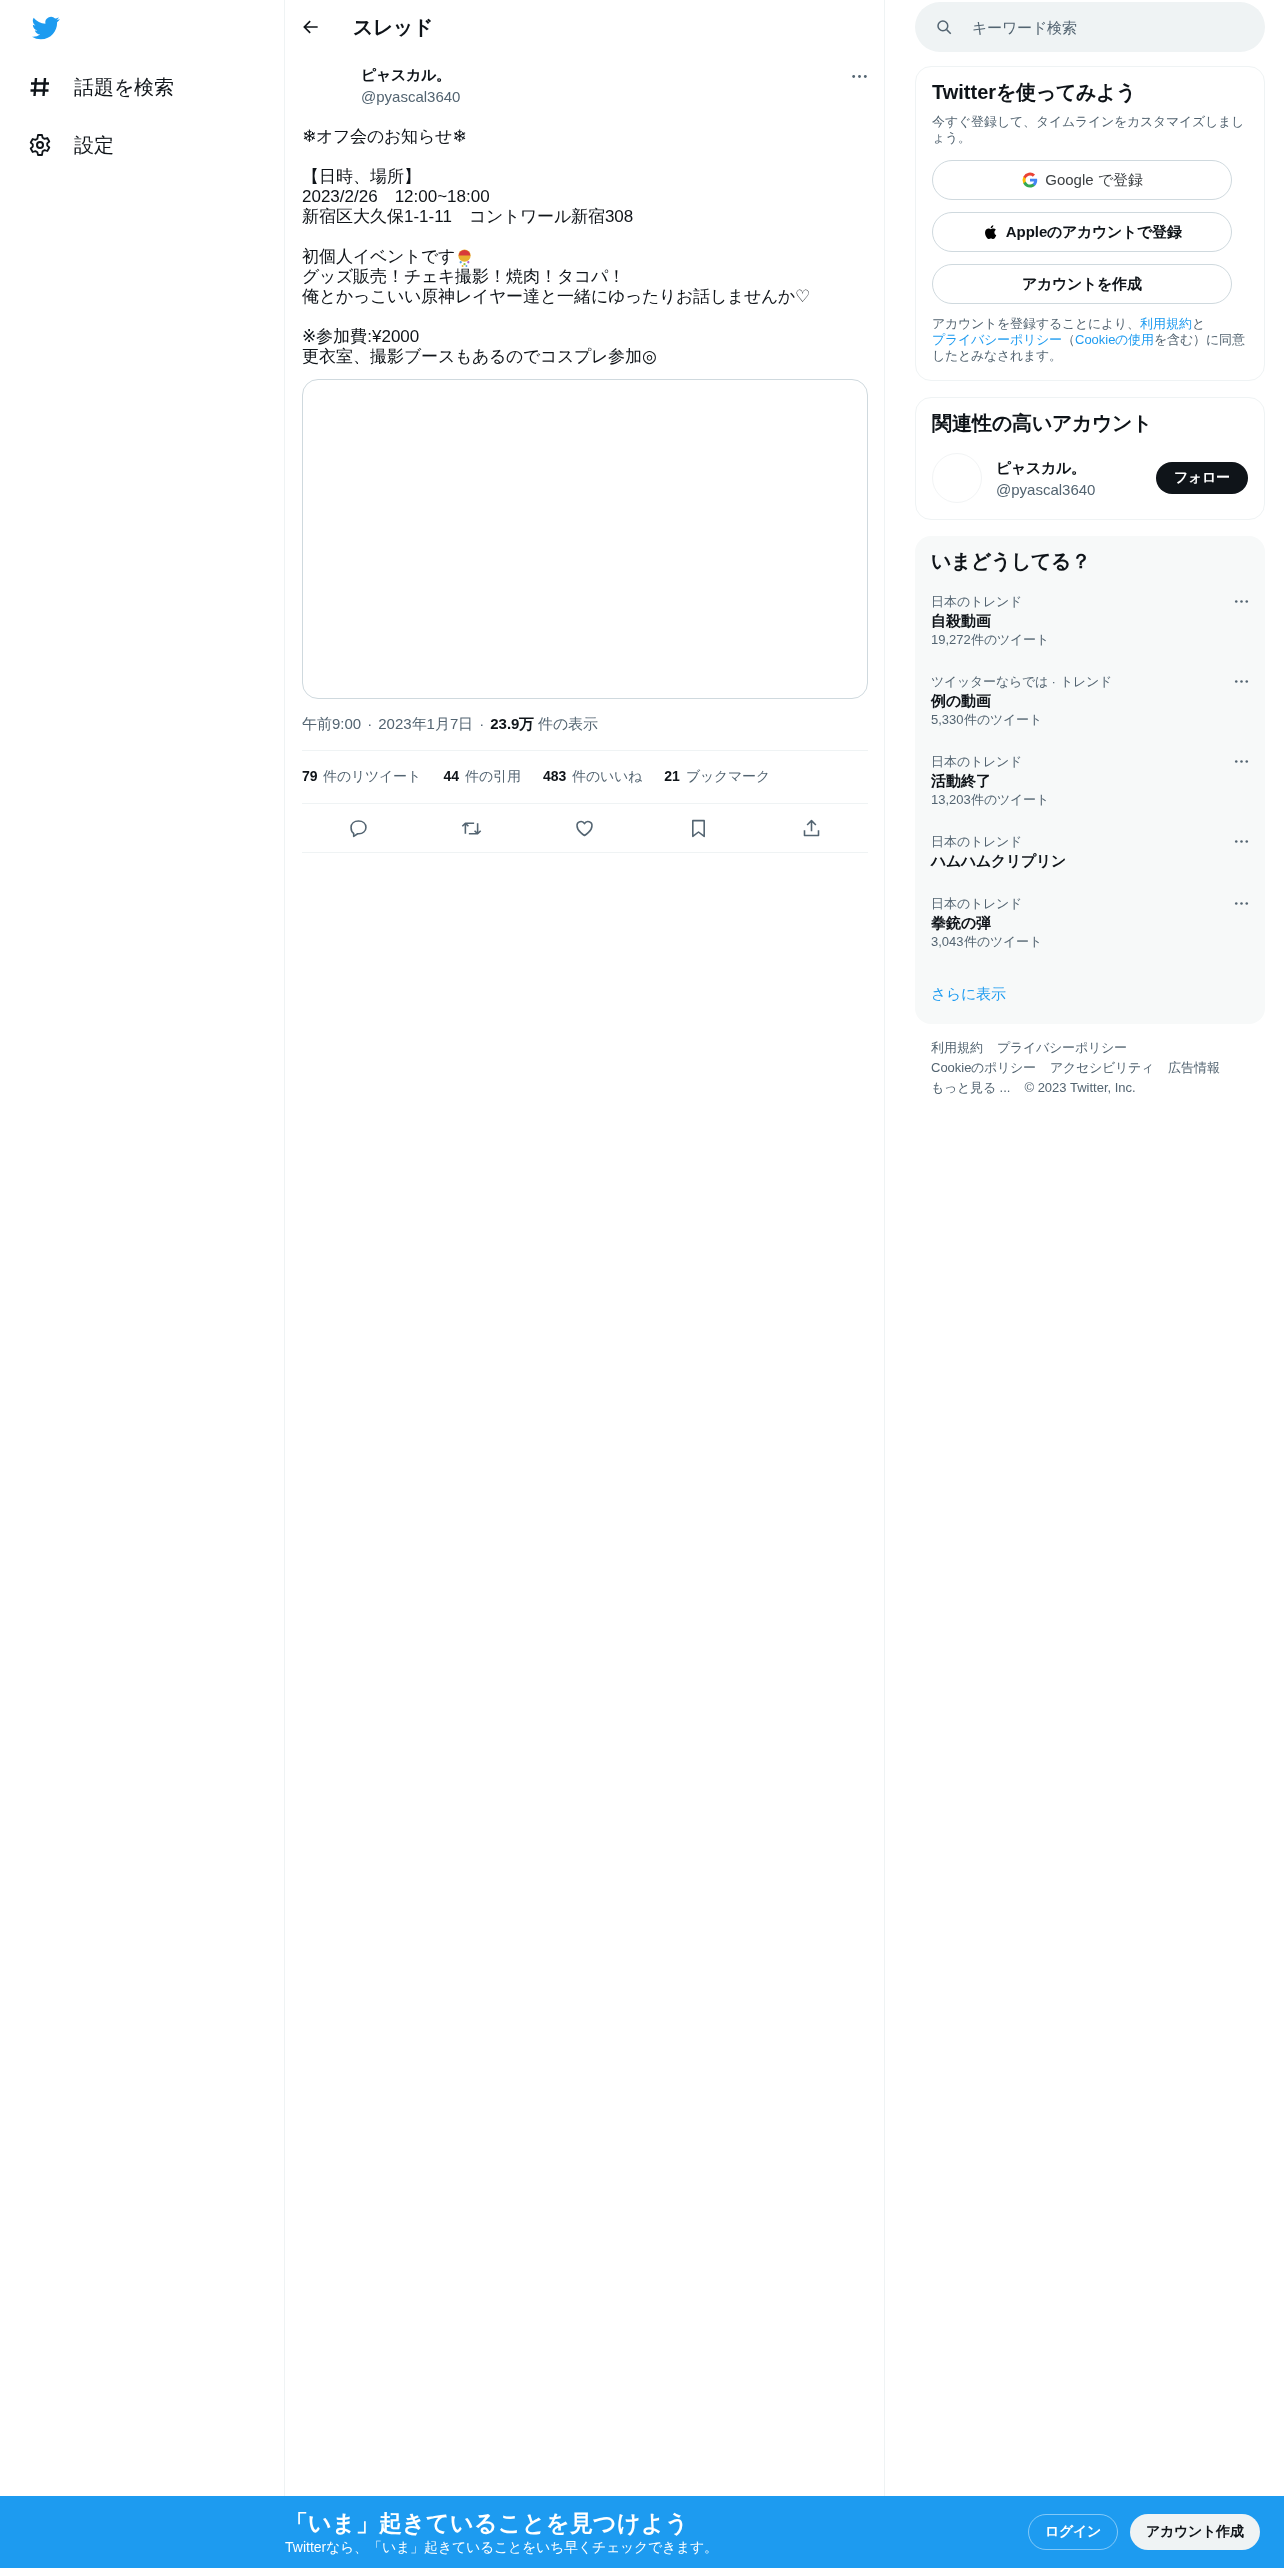 The height and width of the screenshot is (2568, 1284). I want to click on page-title: スレッド, so click(393, 27).